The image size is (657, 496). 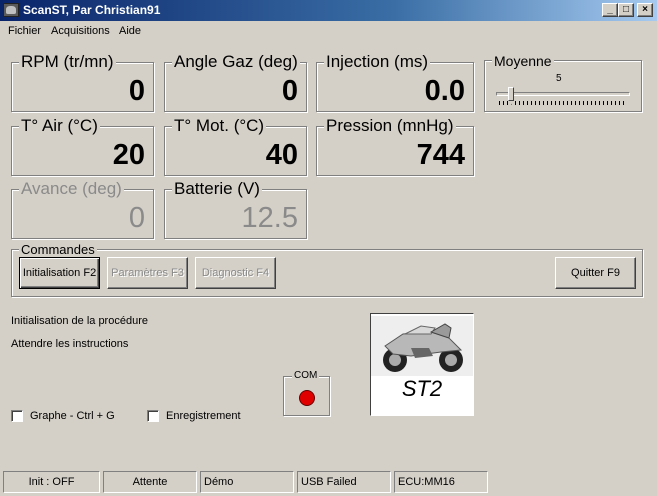 I want to click on batterie-gauge: Batterie (V) 12.5, so click(x=235, y=209).